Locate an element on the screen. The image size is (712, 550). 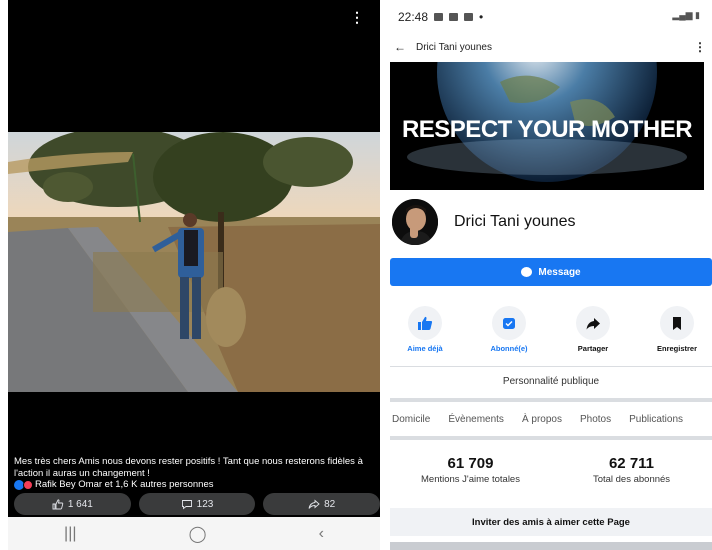
liked-button: Aime déjà is located at coordinates (425, 329).